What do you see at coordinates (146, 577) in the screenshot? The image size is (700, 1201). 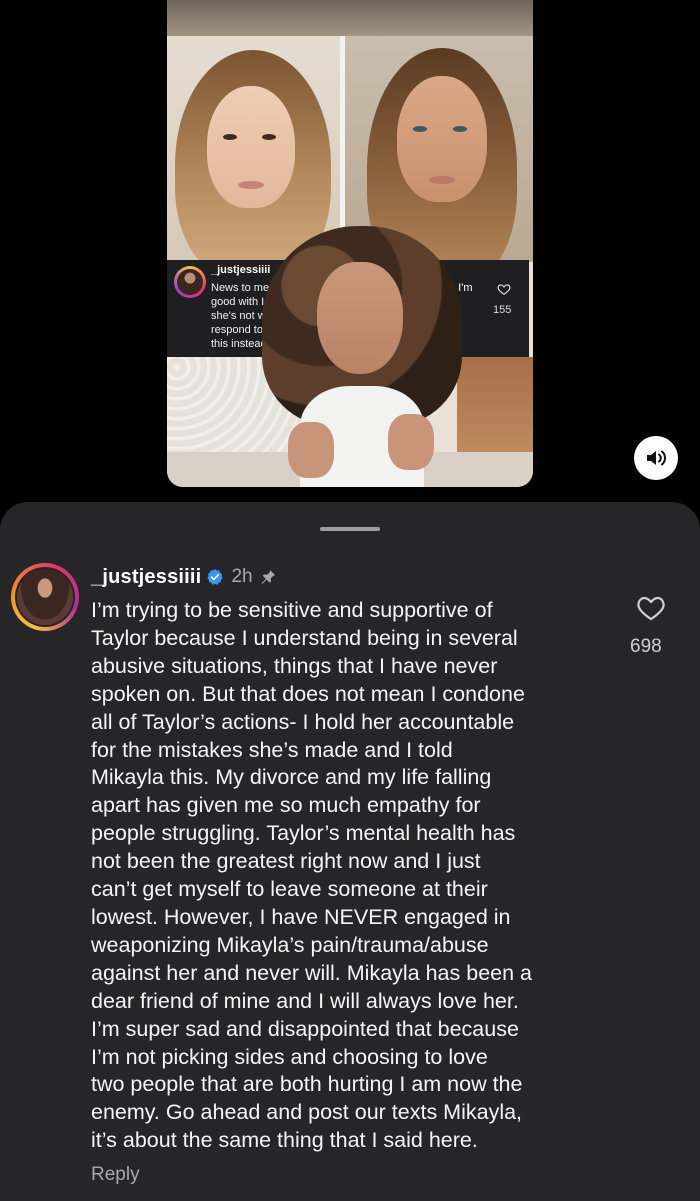 I see `comment-username: _justjessiiii` at bounding box center [146, 577].